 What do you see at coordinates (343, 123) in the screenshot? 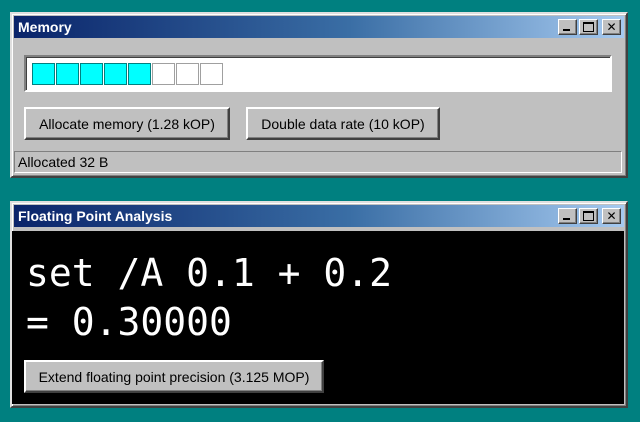
I see `double-data-rate-button: Double data rate (10 kOP)` at bounding box center [343, 123].